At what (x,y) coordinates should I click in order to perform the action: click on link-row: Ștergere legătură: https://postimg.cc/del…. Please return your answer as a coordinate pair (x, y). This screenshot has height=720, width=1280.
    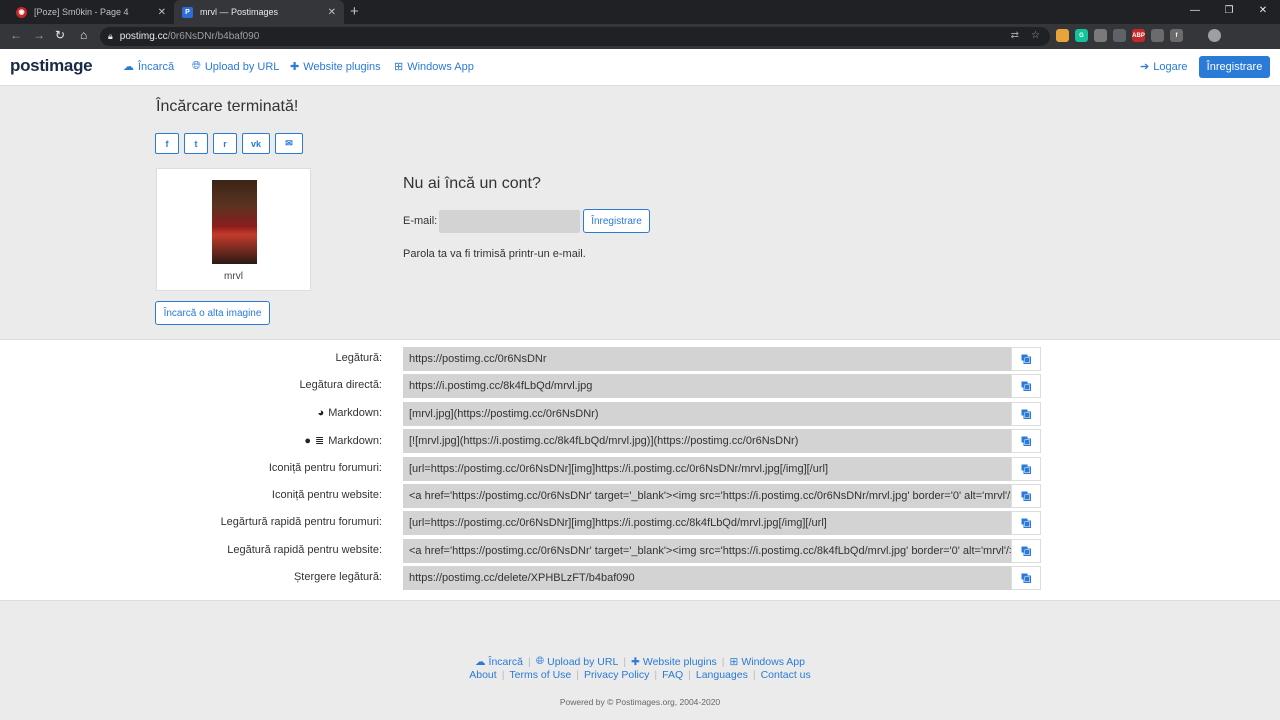
    Looking at the image, I should click on (640, 578).